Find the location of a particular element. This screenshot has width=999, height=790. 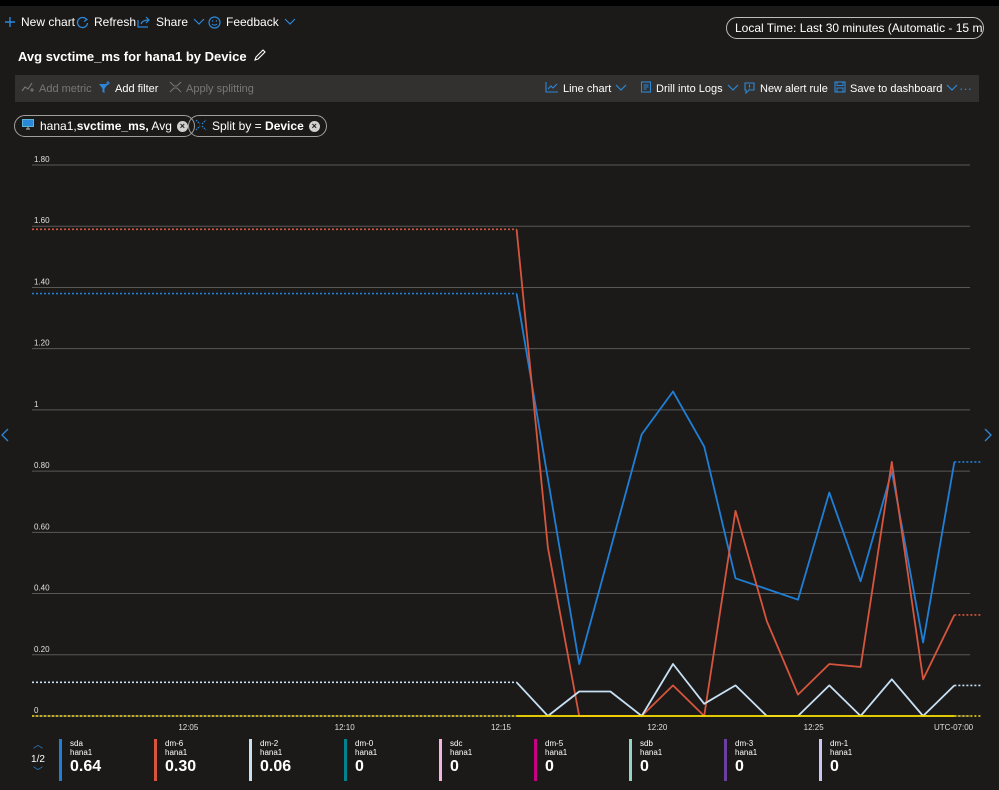

legend-item: dm-2 hana1 0.06 is located at coordinates (270, 760).